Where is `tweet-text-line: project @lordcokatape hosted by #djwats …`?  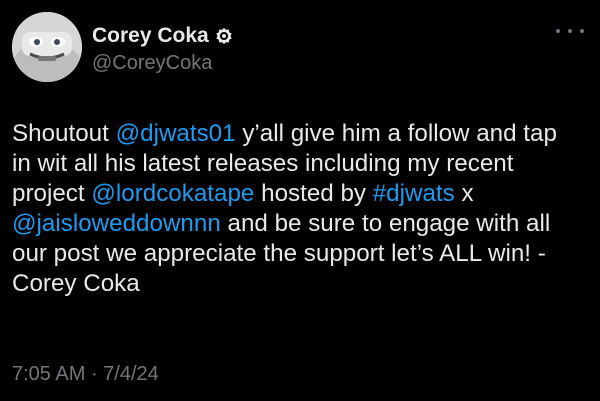 tweet-text-line: project @lordcokatape hosted by #djwats … is located at coordinates (300, 194).